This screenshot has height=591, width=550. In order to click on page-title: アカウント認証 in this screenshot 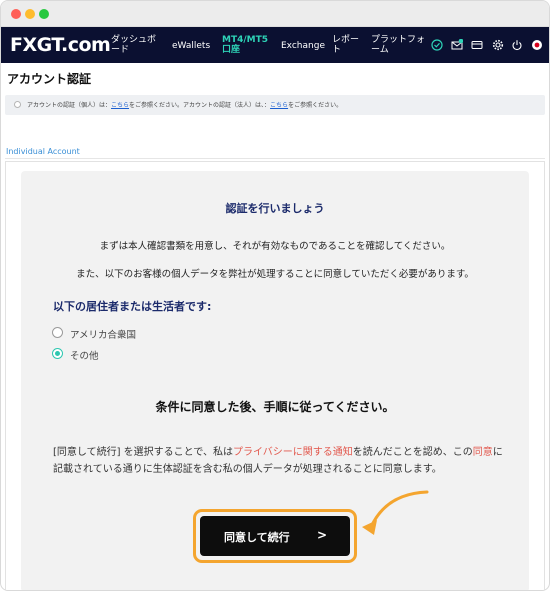, I will do `click(49, 79)`.